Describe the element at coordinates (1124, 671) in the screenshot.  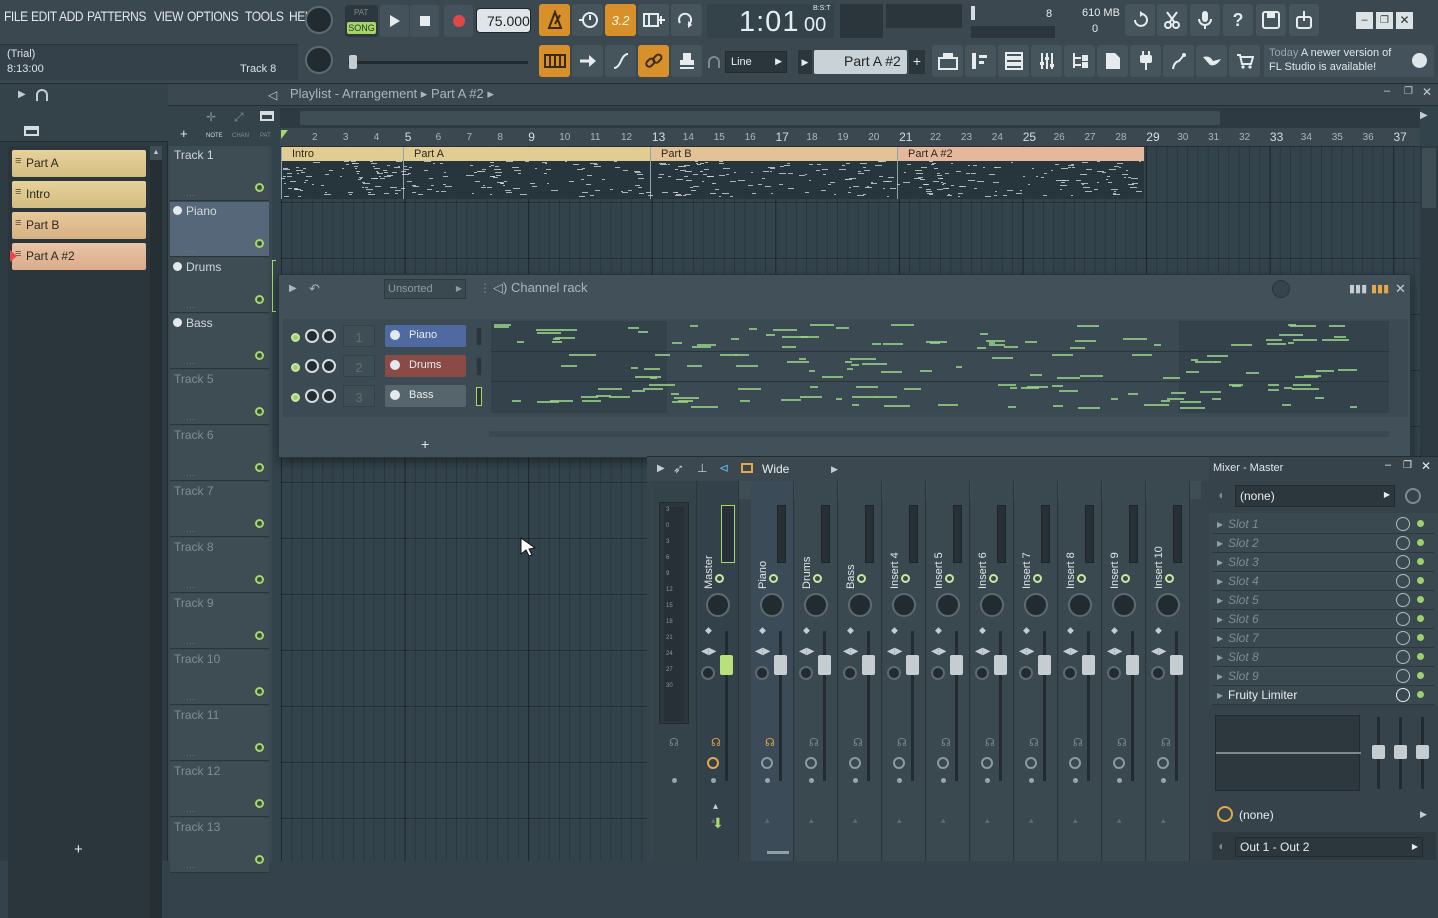
I see `mixer-strip-insert-9: Insert 9 ◆ ◀▶ ☊ ▴` at that location.